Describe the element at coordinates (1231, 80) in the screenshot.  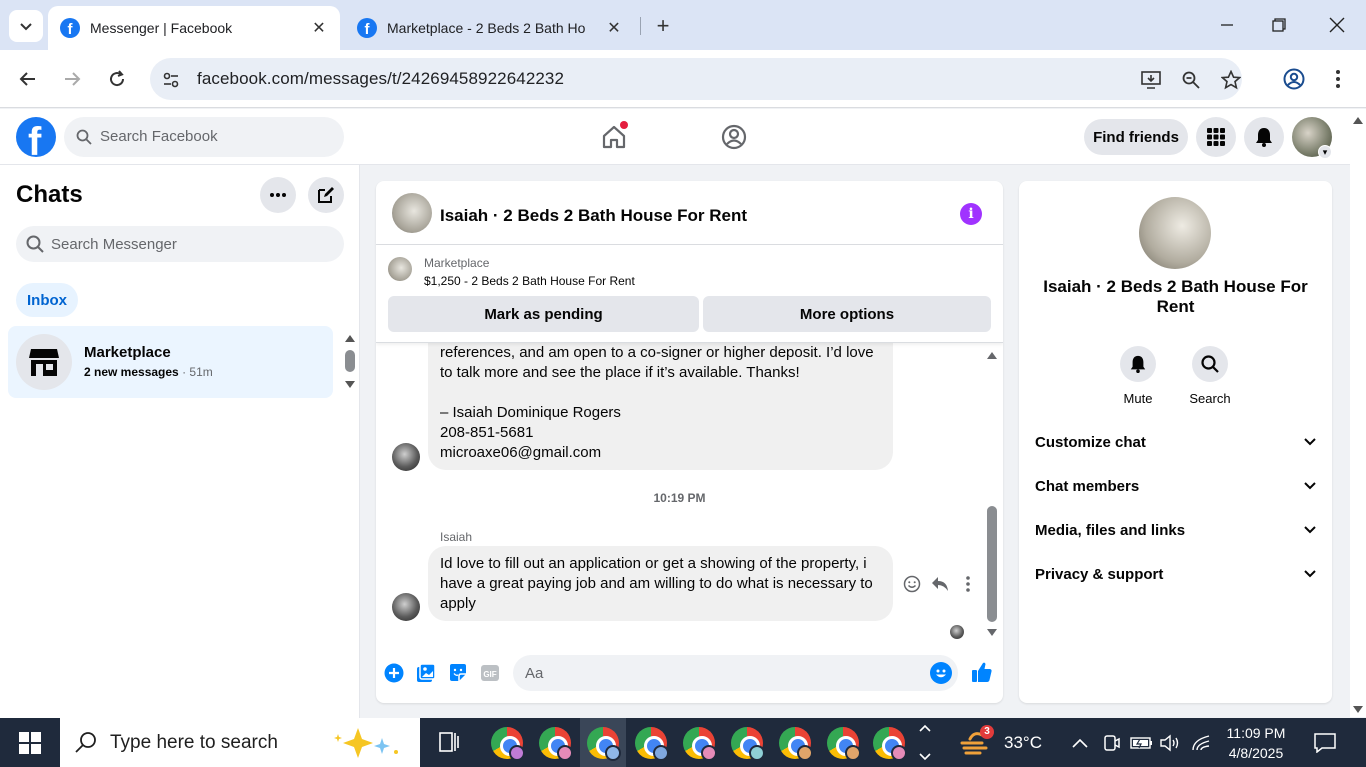
I see `bookmark-star-icon` at that location.